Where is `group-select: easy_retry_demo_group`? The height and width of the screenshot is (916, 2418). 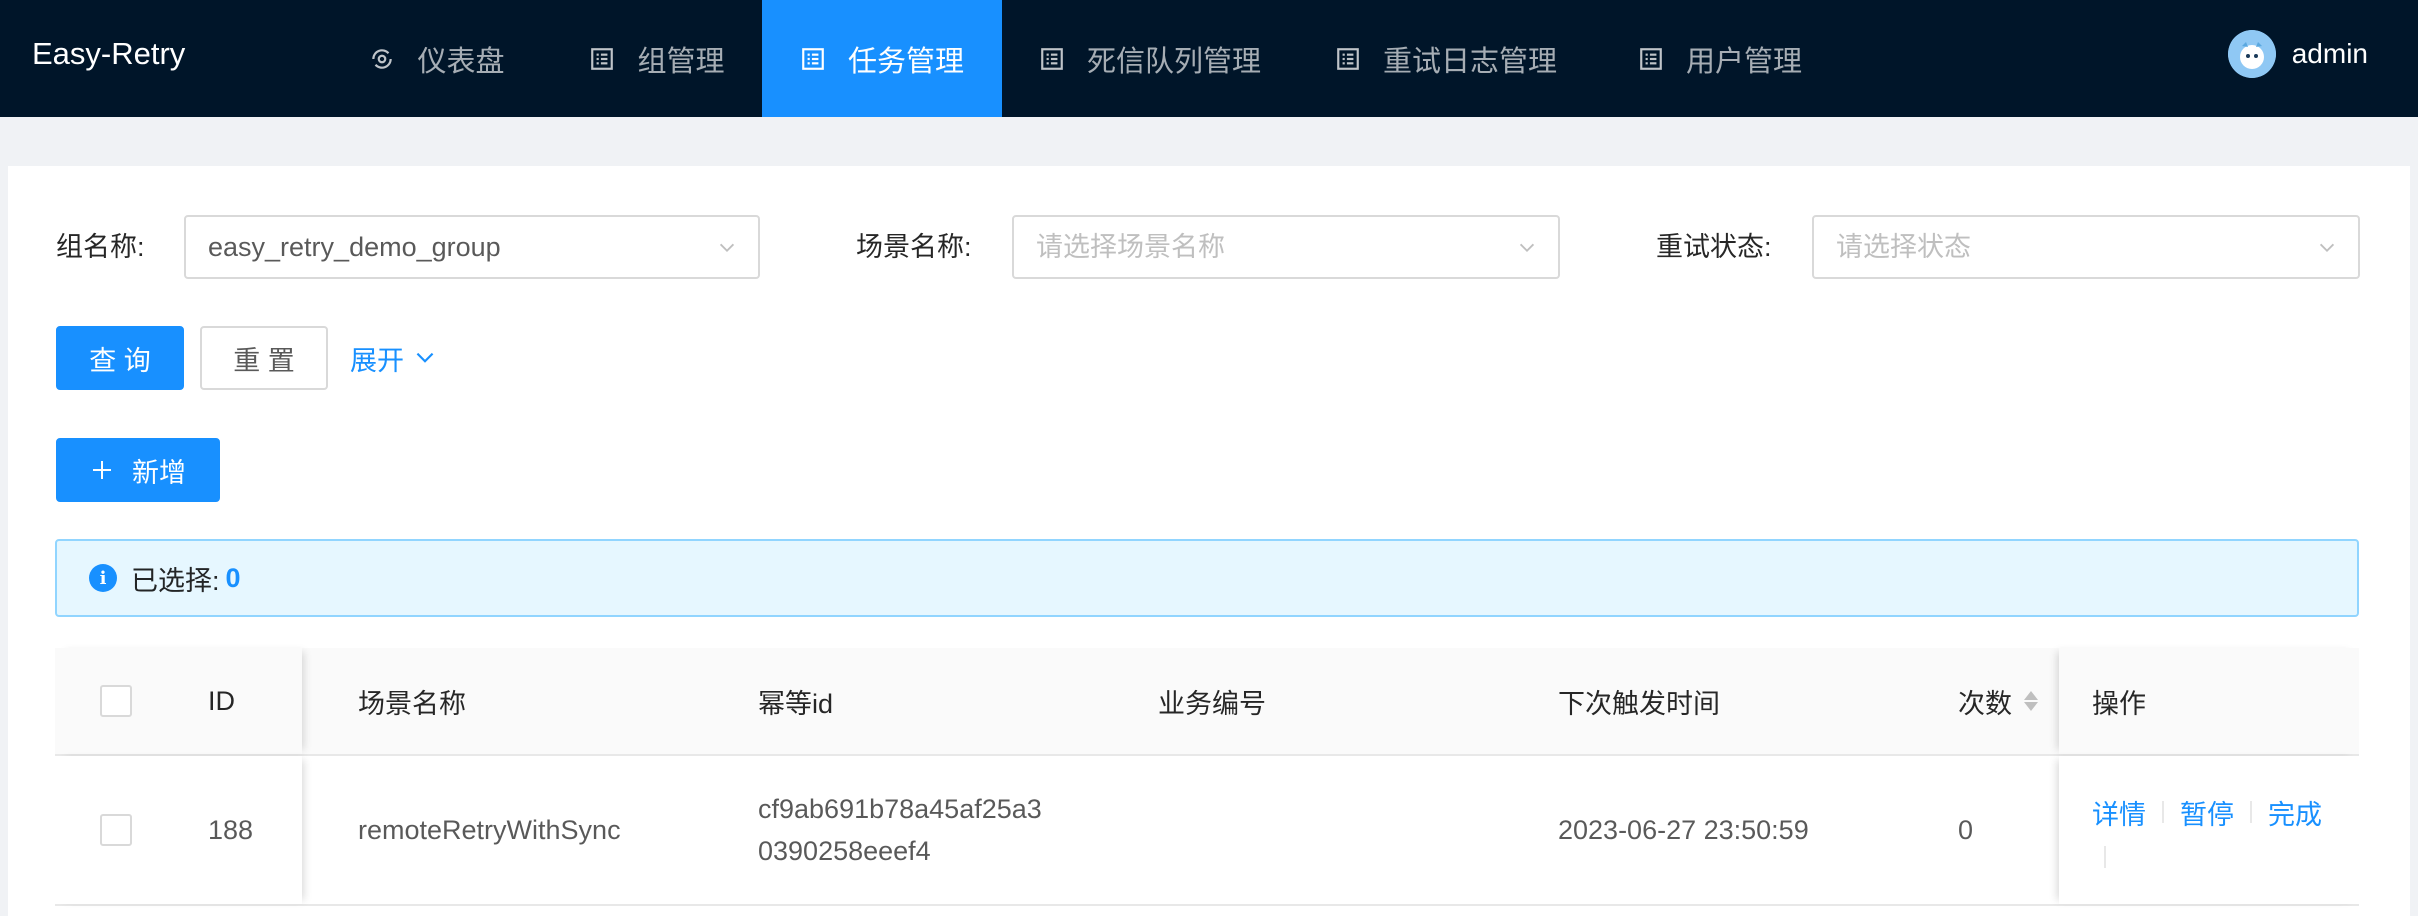 group-select: easy_retry_demo_group is located at coordinates (472, 247).